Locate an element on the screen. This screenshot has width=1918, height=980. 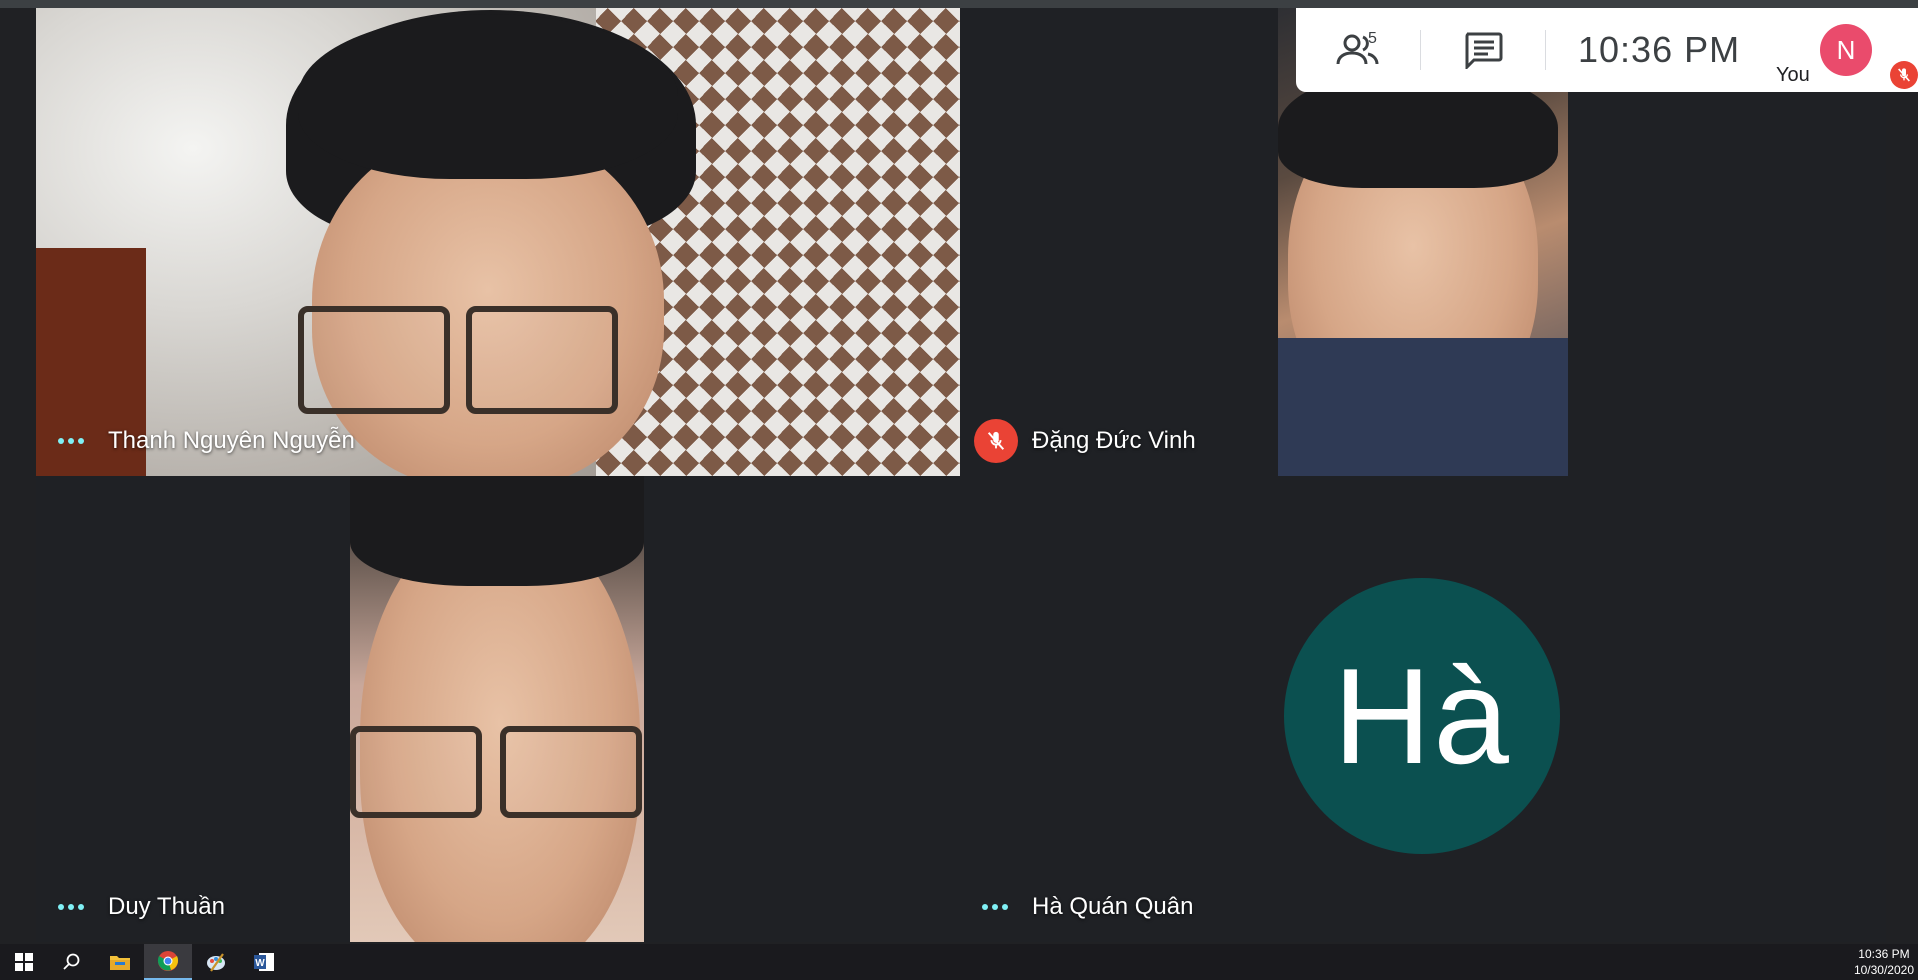
participant-name-row: Thanh Nguyên Nguyễn is located at coordinates (206, 441).